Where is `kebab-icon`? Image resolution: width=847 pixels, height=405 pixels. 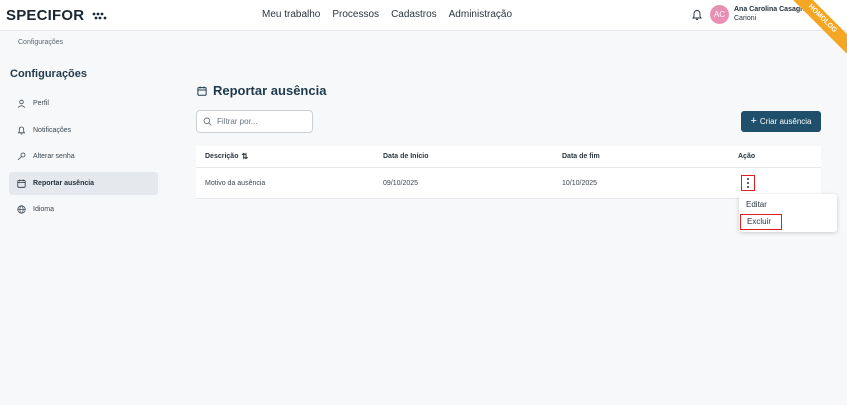 kebab-icon is located at coordinates (748, 183).